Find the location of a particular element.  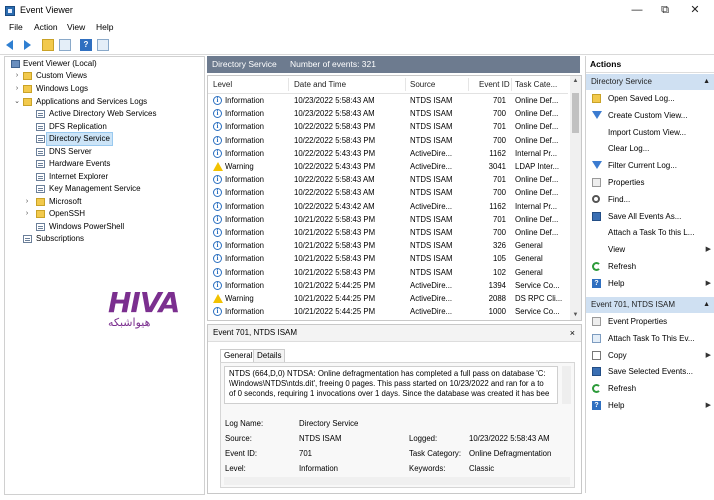

warning-icon is located at coordinates (218, 298).